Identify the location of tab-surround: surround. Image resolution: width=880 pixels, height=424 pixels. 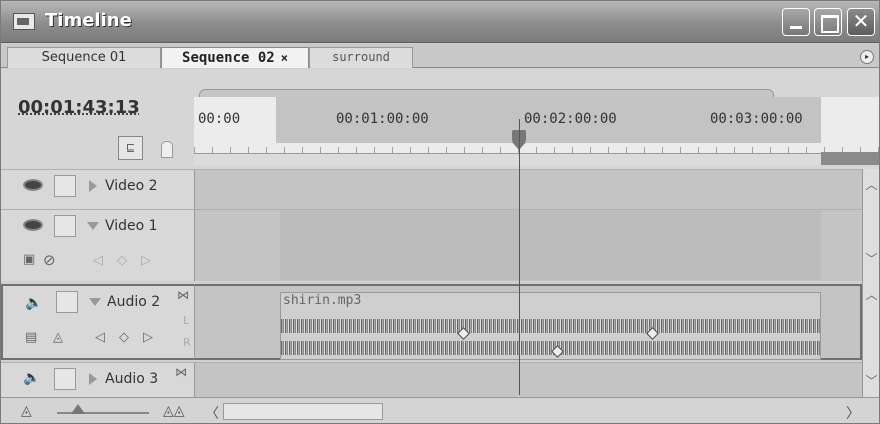
(361, 57).